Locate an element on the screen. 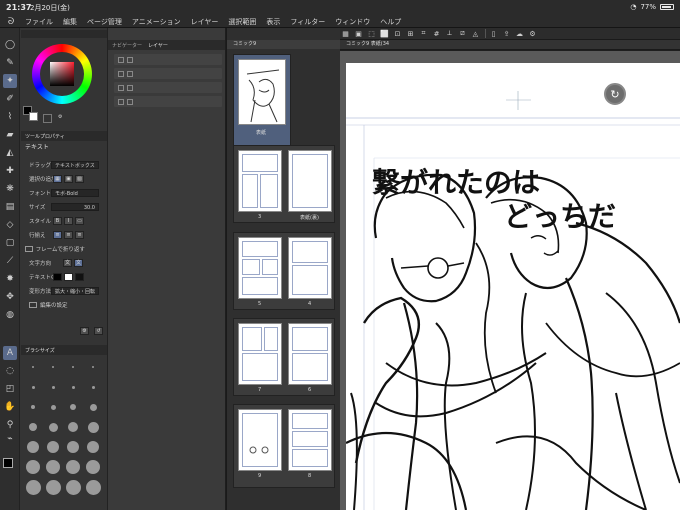 This screenshot has width=680, height=510. tab-navigator: ナビゲーター is located at coordinates (127, 45).